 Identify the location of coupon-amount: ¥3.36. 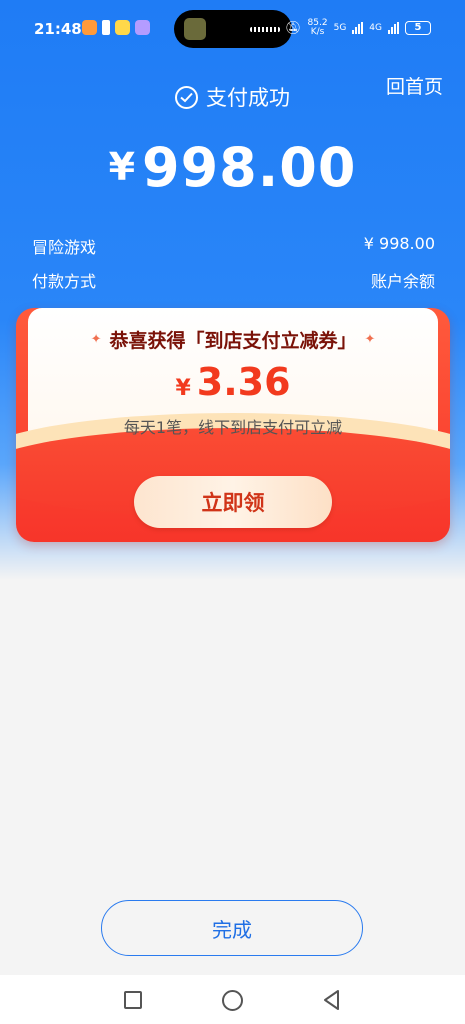
(233, 382).